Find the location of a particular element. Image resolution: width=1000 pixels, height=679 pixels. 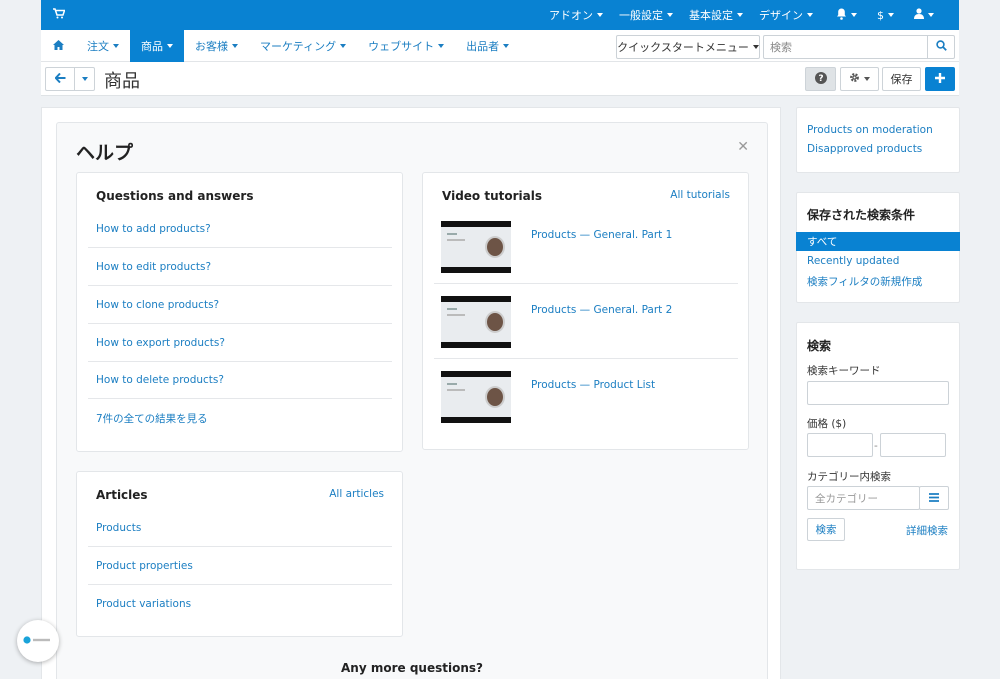

price-to-input is located at coordinates (913, 445).